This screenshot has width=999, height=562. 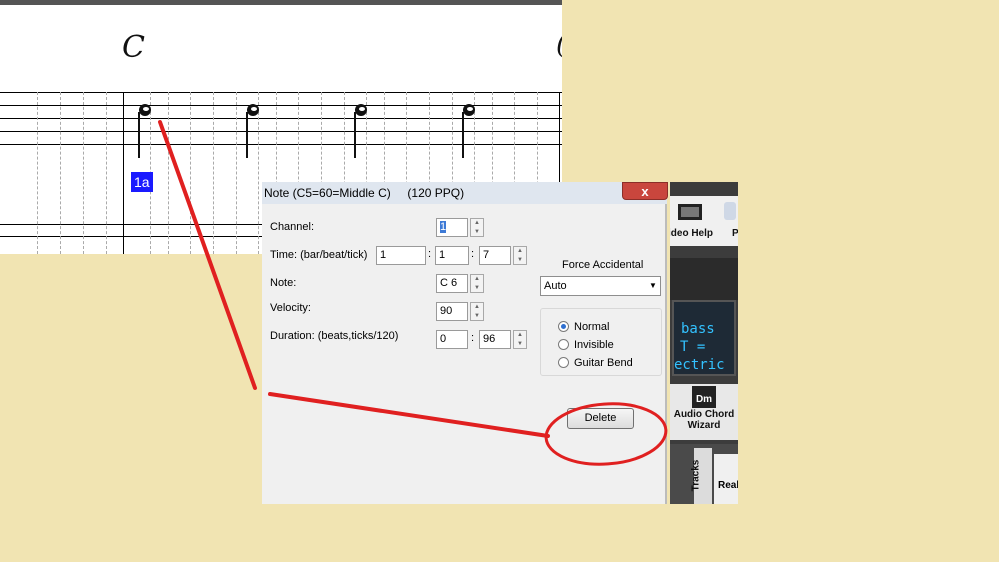 I want to click on annotation-circle, so click(x=606, y=434).